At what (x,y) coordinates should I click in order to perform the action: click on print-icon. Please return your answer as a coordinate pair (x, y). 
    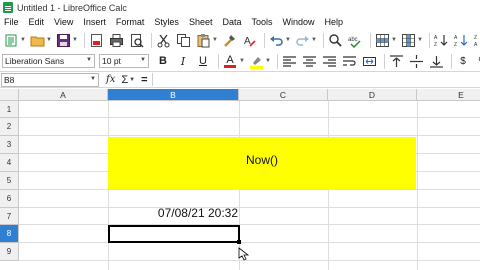
    Looking at the image, I should click on (116, 40).